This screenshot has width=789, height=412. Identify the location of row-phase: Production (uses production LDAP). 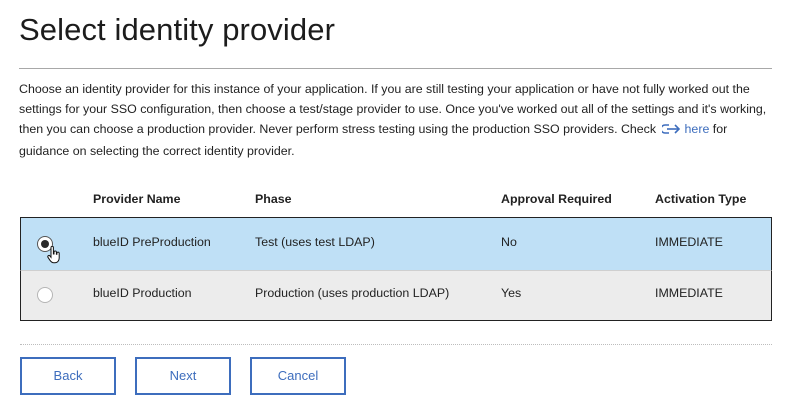
(352, 293).